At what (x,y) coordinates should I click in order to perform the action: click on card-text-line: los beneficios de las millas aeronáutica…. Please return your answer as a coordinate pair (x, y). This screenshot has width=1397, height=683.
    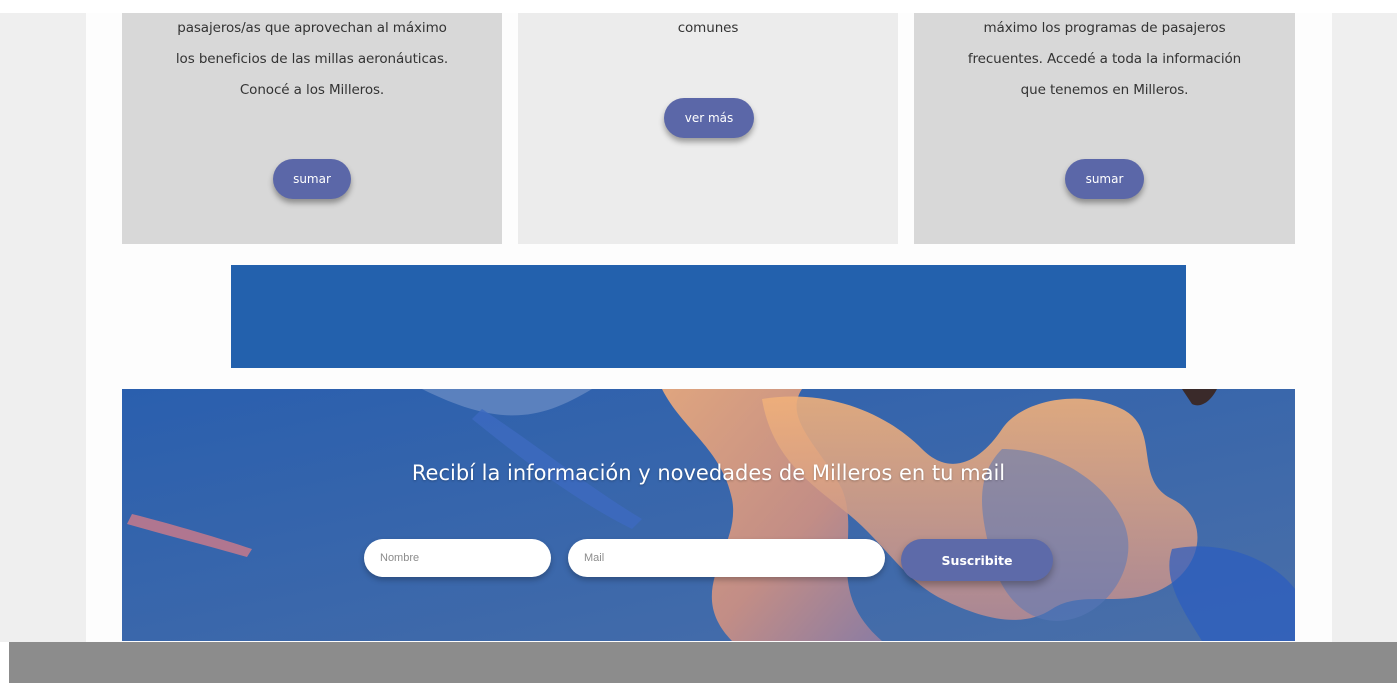
    Looking at the image, I should click on (312, 59).